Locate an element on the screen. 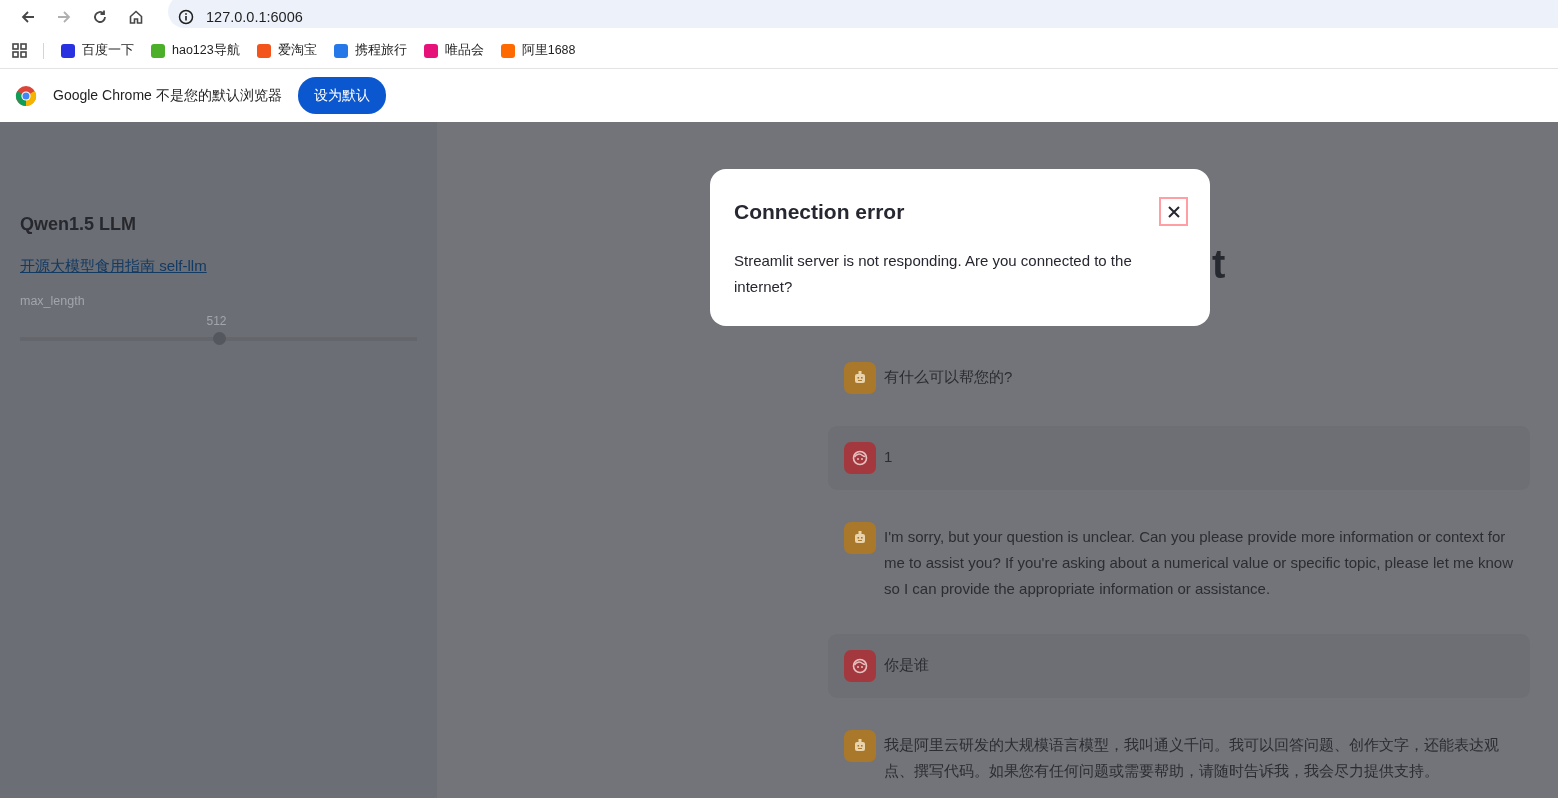 This screenshot has width=1558, height=798. close-icon is located at coordinates (1173, 211).